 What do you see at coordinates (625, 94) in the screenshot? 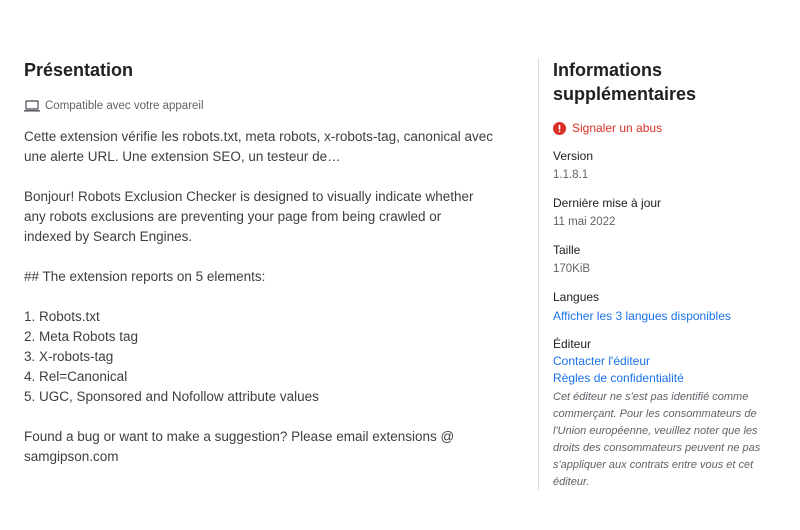
I see `additional-info-title-line2: supplémentaires` at bounding box center [625, 94].